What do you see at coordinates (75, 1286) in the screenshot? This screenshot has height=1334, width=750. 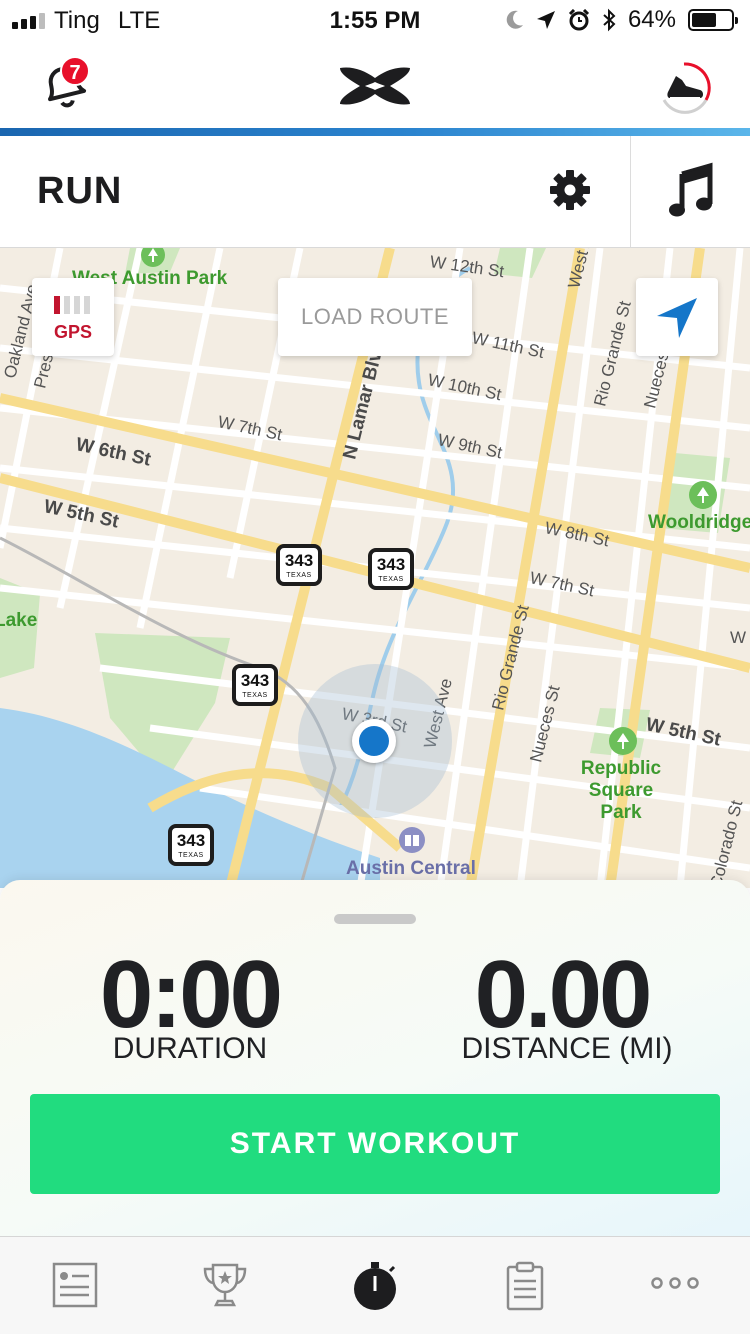 I see `feed-icon` at bounding box center [75, 1286].